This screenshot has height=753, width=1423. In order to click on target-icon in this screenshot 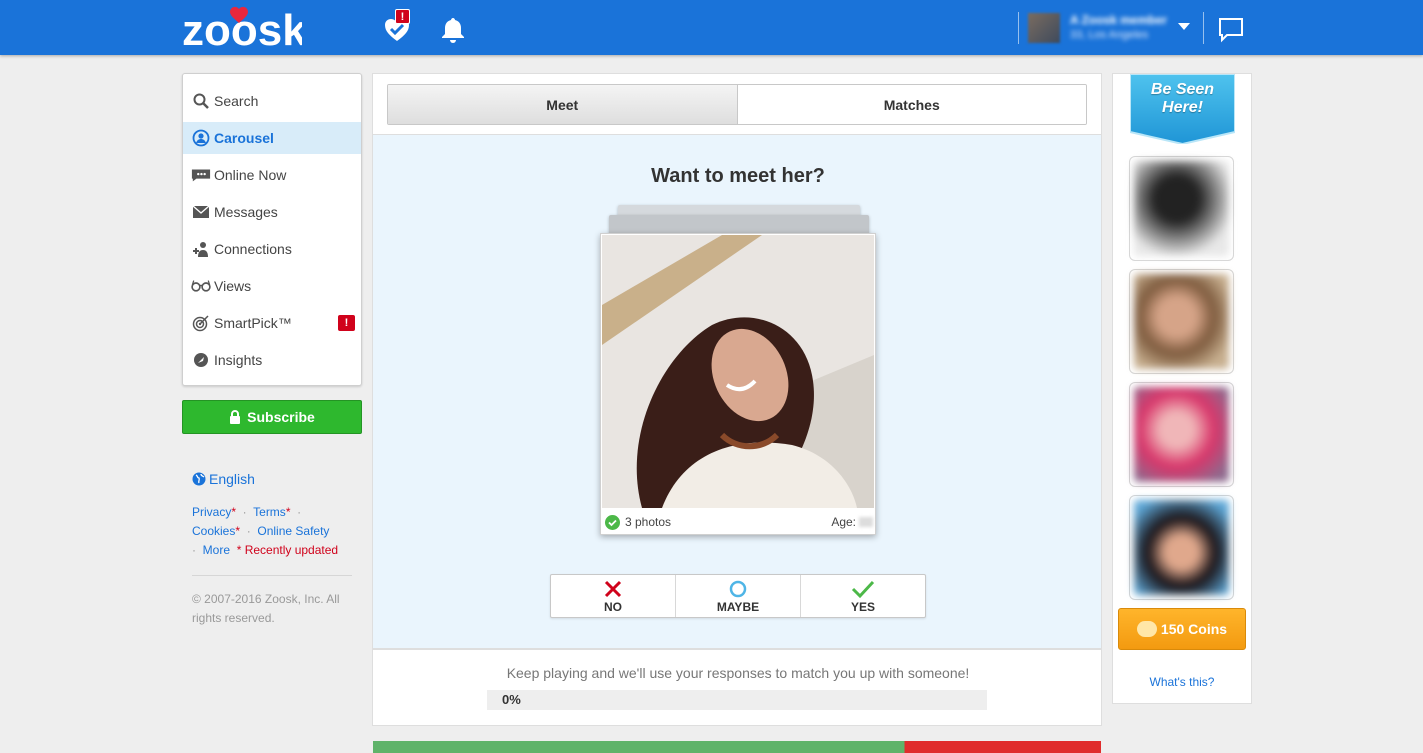, I will do `click(201, 323)`.